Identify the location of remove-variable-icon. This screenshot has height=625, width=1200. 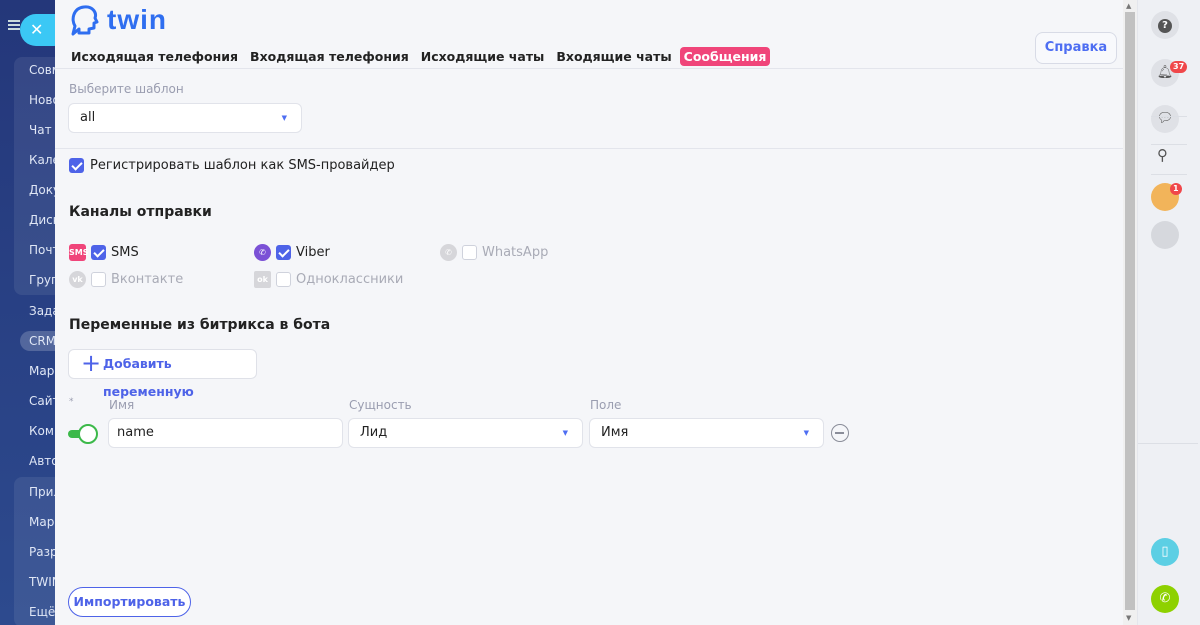
(840, 433).